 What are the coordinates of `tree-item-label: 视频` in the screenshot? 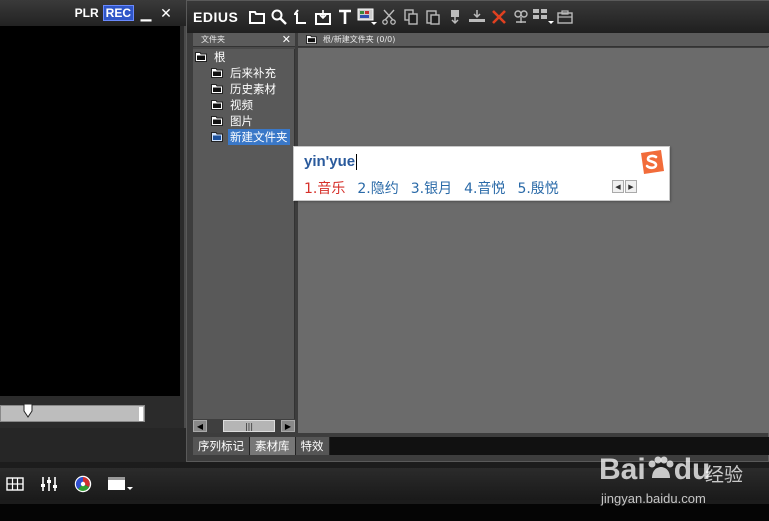 It's located at (241, 105).